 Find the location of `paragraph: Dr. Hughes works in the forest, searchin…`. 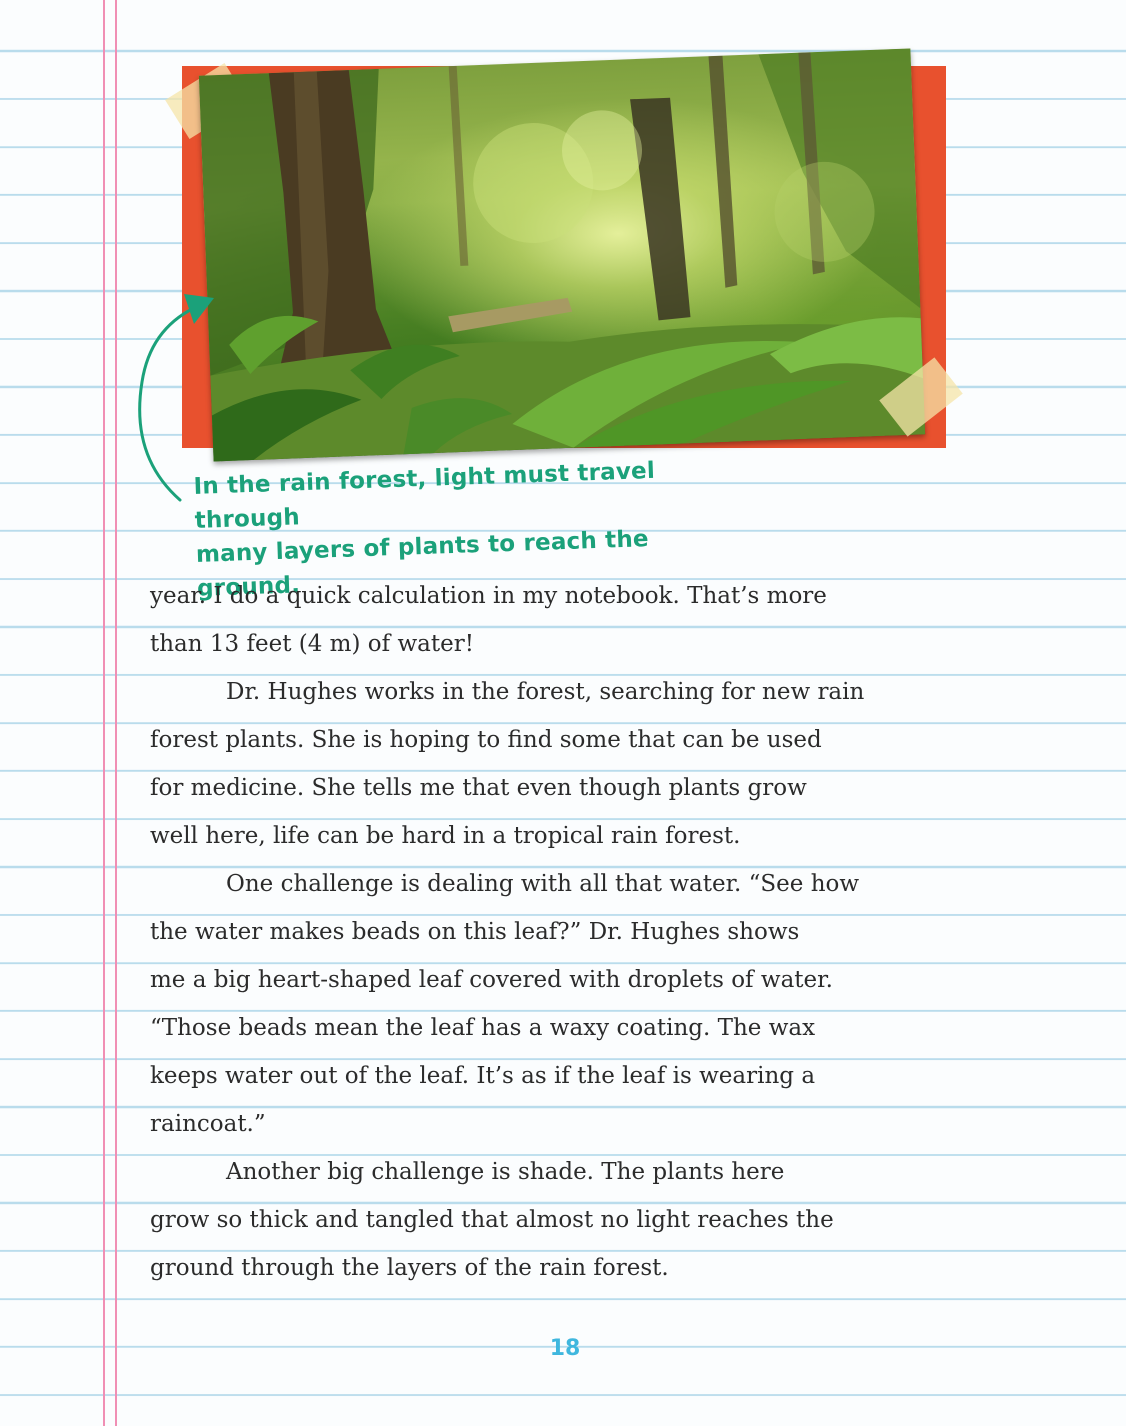

paragraph: Dr. Hughes works in the forest, searchin… is located at coordinates (565, 764).